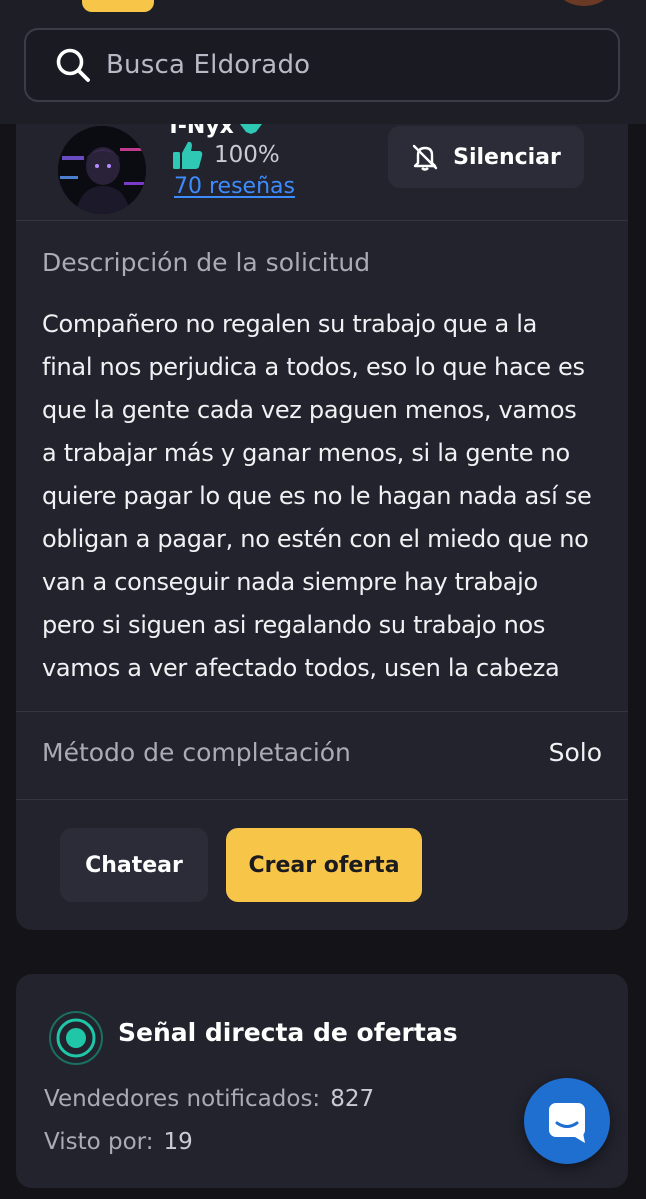  I want to click on mute-label: Silenciar, so click(507, 157).